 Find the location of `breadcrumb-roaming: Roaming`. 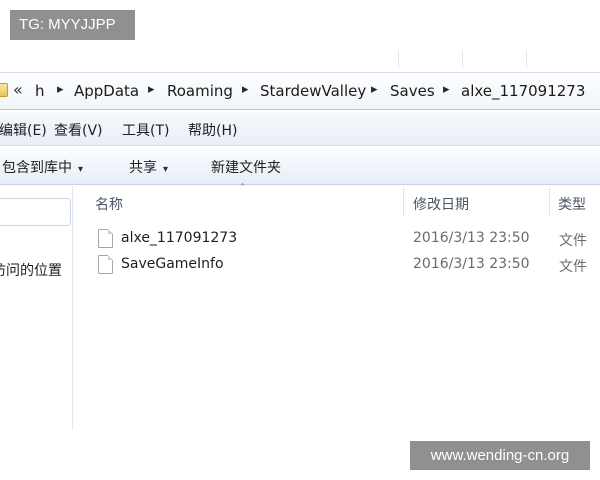

breadcrumb-roaming: Roaming is located at coordinates (200, 91).